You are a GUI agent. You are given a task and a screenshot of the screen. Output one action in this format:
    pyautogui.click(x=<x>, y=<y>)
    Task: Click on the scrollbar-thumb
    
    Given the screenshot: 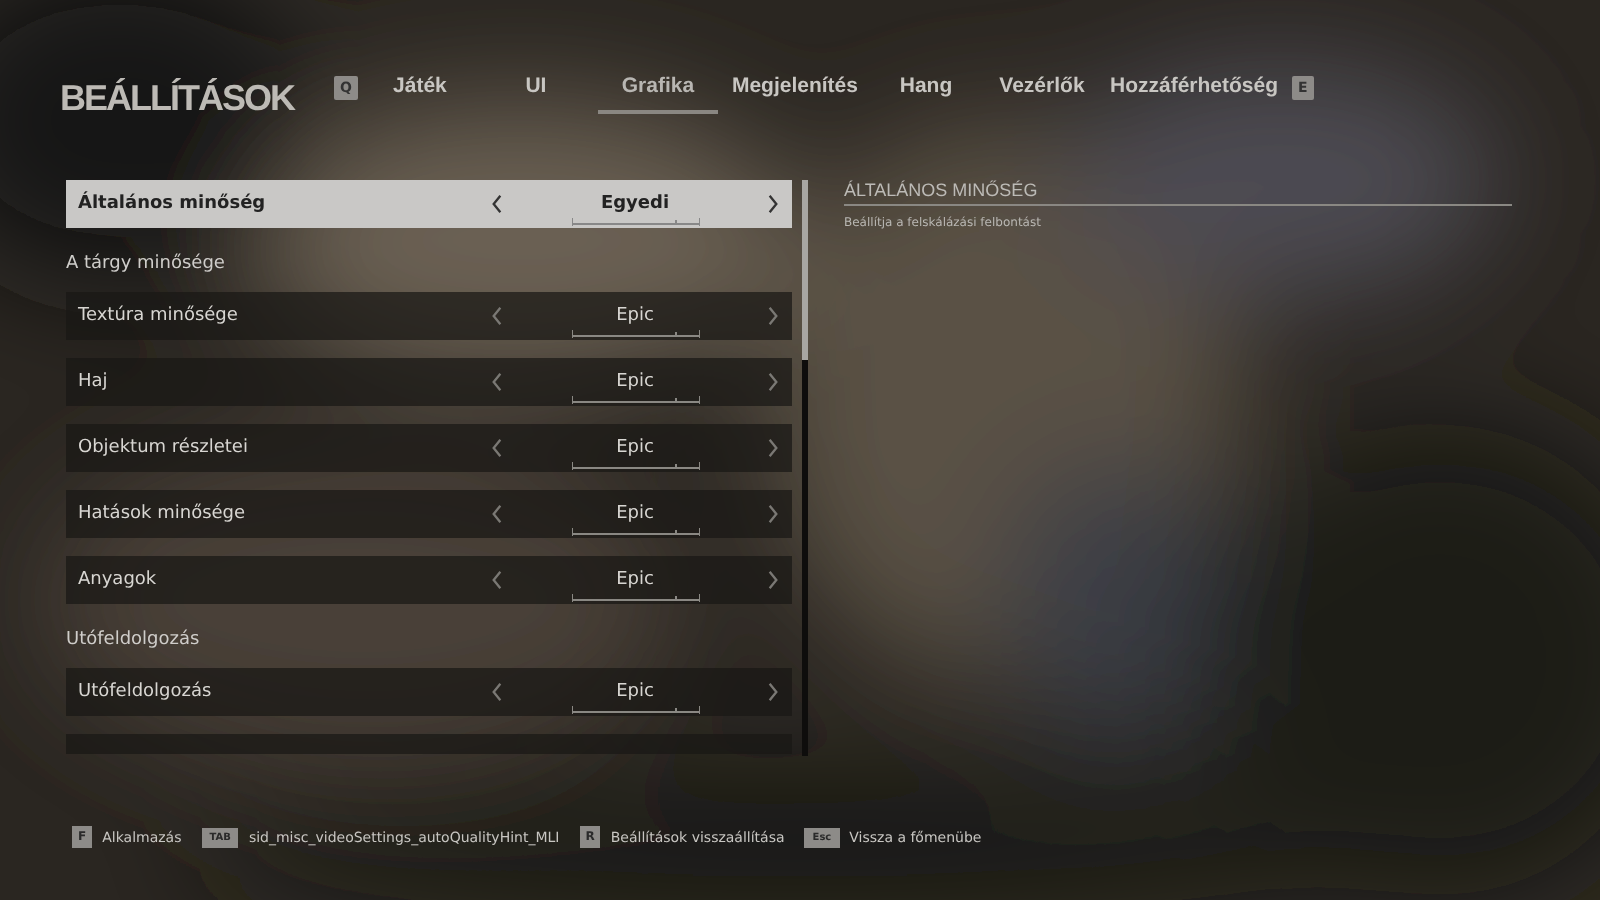 What is the action you would take?
    pyautogui.click(x=805, y=270)
    